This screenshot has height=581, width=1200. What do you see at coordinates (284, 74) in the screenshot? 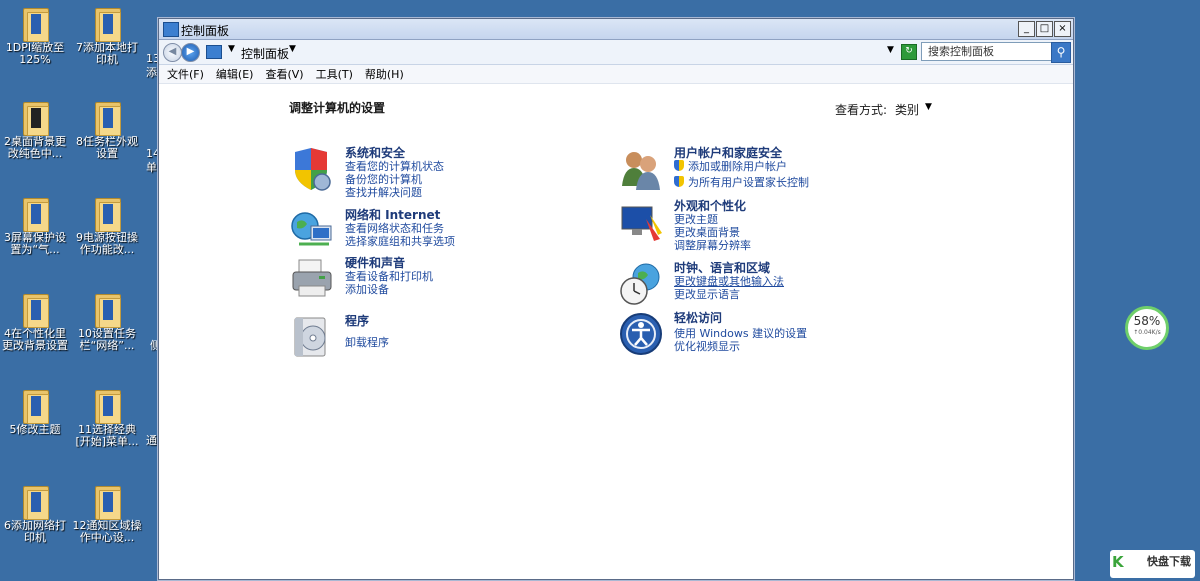
I see `menu-view: 查看(V)` at bounding box center [284, 74].